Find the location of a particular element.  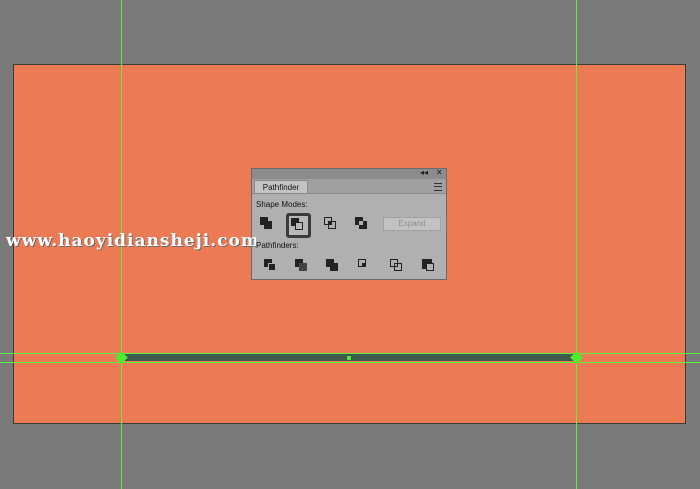

watermark-text: www.haoyidiansheji.com is located at coordinates (131, 241).